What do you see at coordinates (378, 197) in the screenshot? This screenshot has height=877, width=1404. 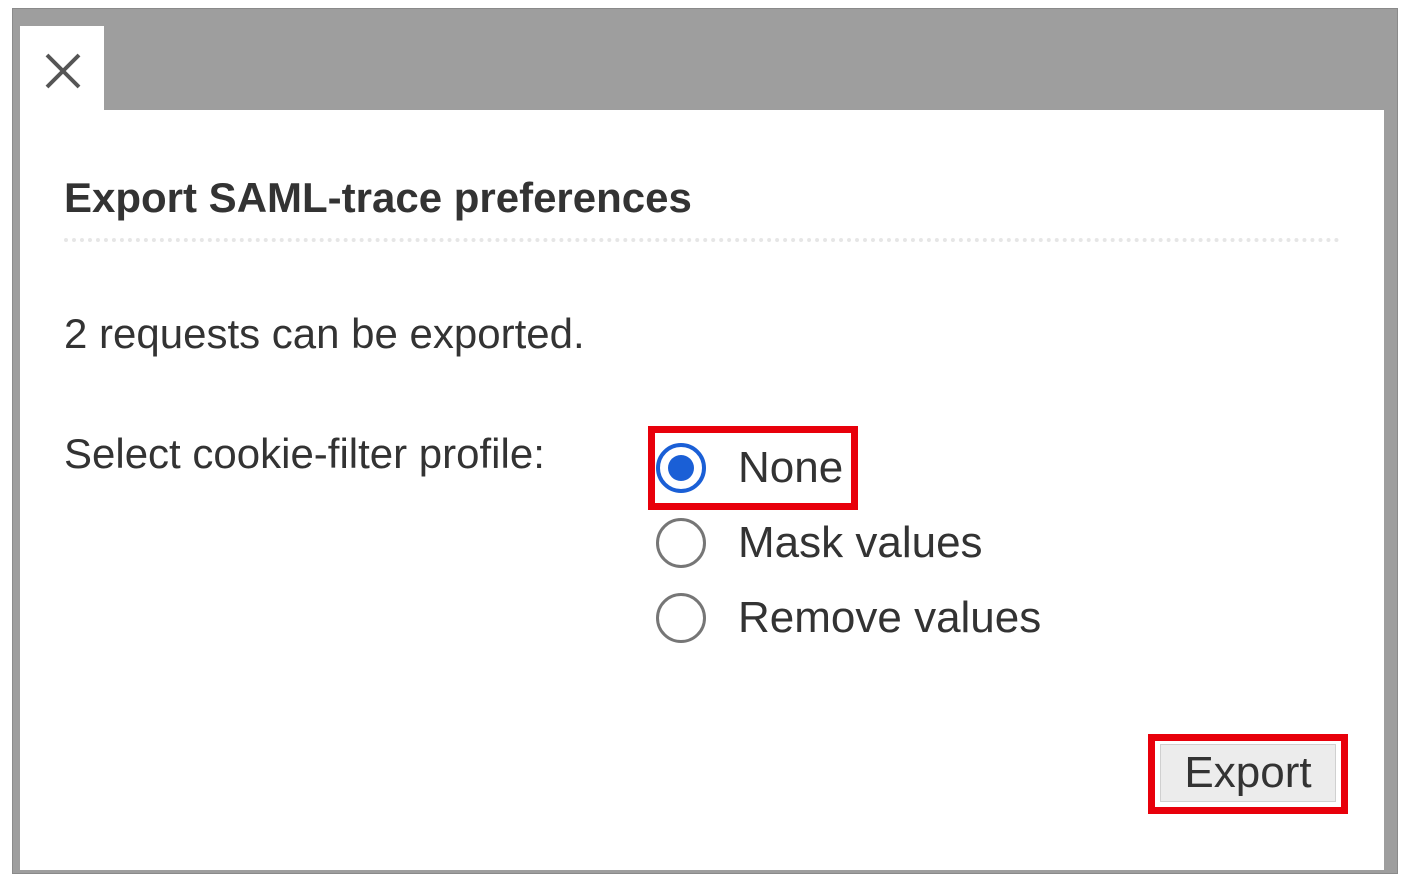 I see `dialog-title: Export SAML-trace preferences` at bounding box center [378, 197].